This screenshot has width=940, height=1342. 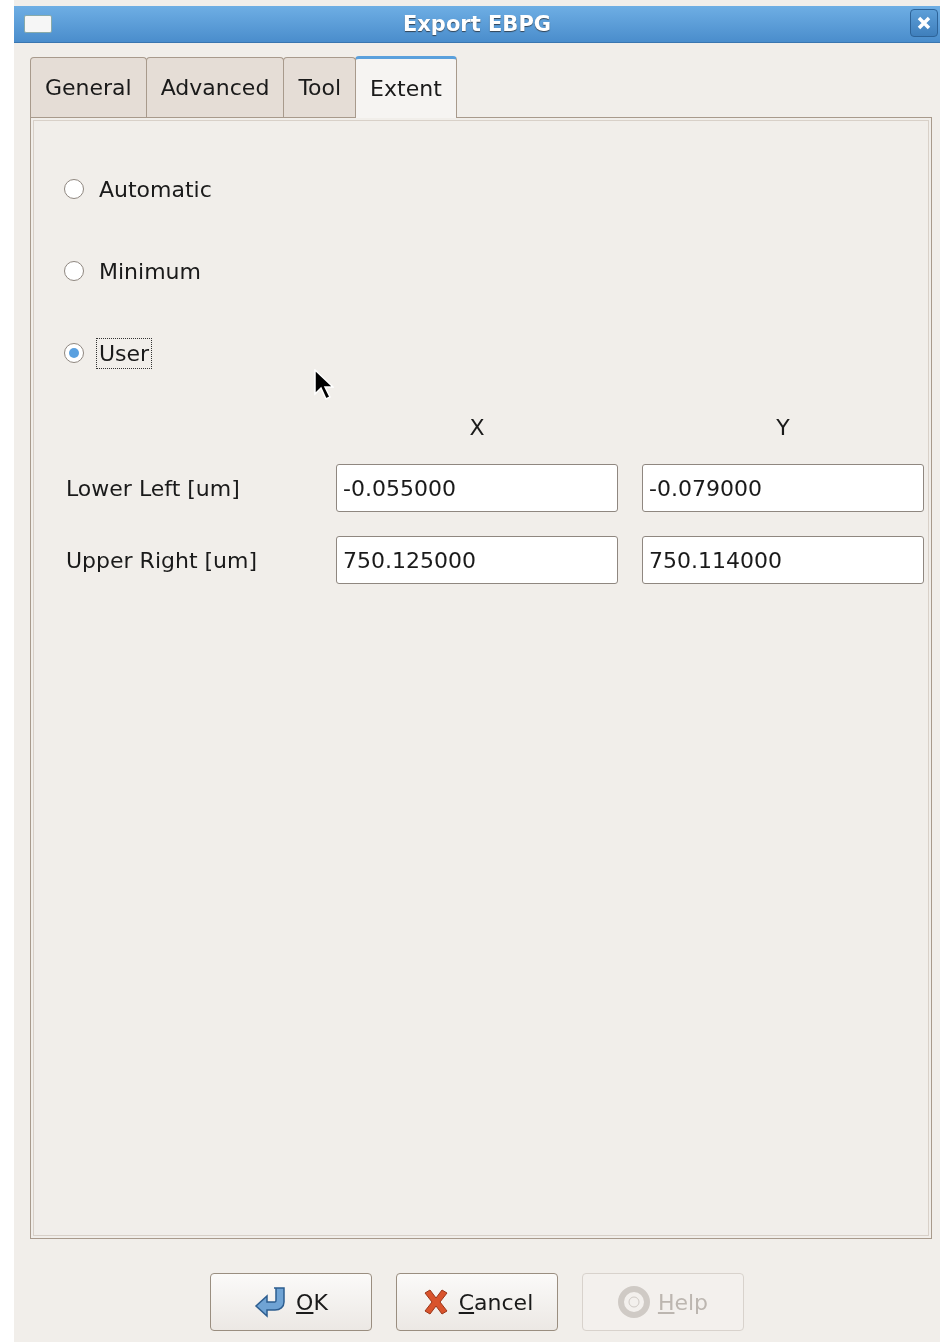 I want to click on tab: General, so click(x=88, y=87).